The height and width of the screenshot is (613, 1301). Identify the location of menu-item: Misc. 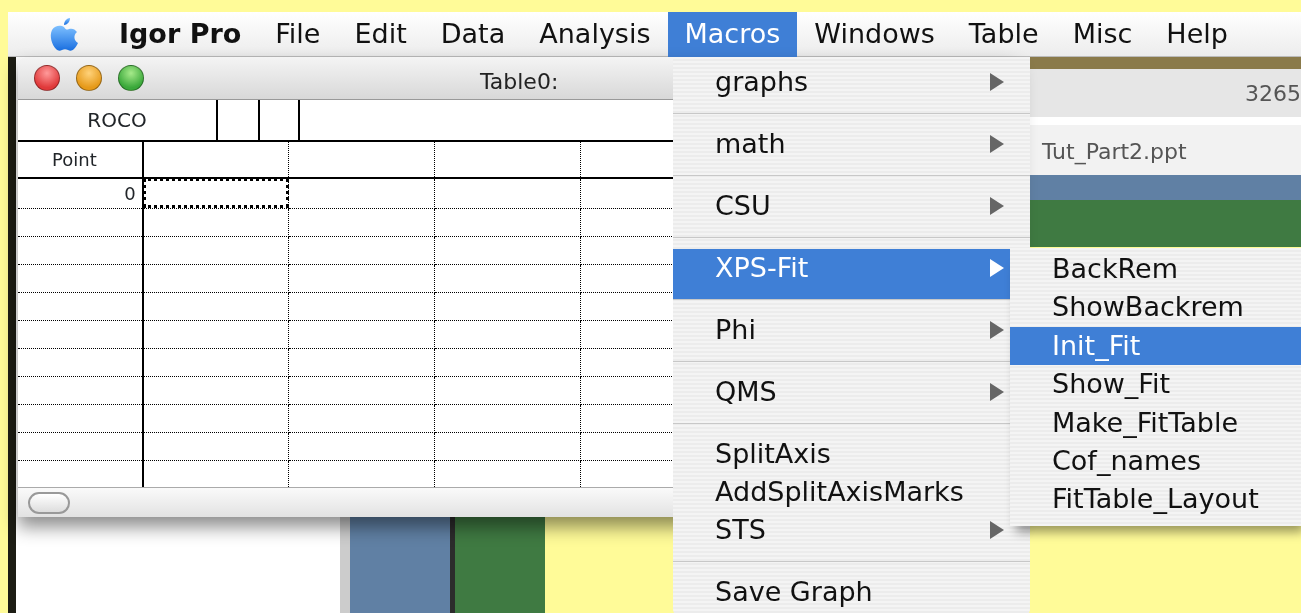
(1102, 34).